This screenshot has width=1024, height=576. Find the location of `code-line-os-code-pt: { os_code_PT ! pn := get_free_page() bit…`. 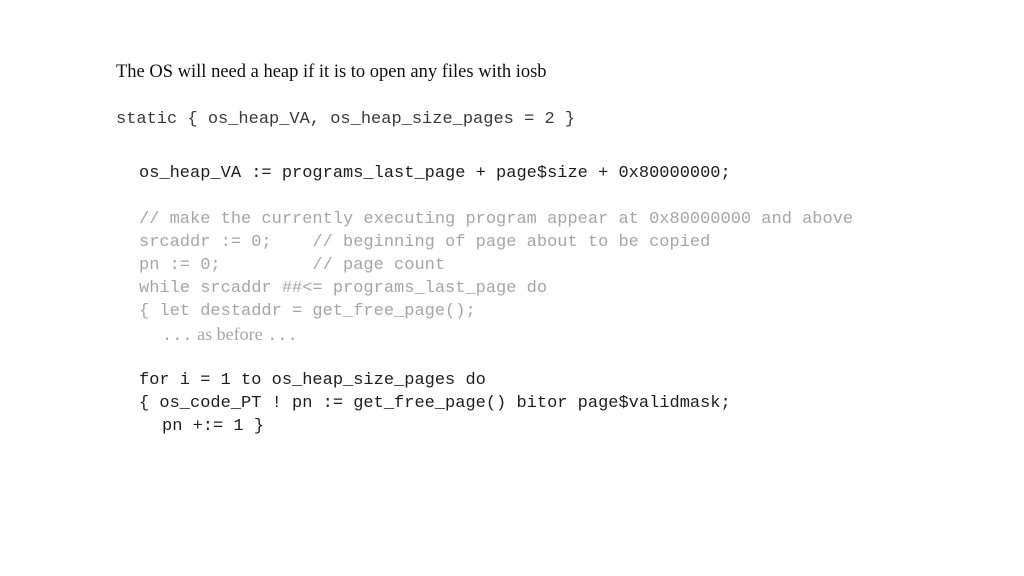

code-line-os-code-pt: { os_code_PT ! pn := get_free_page() bit… is located at coordinates (435, 403).